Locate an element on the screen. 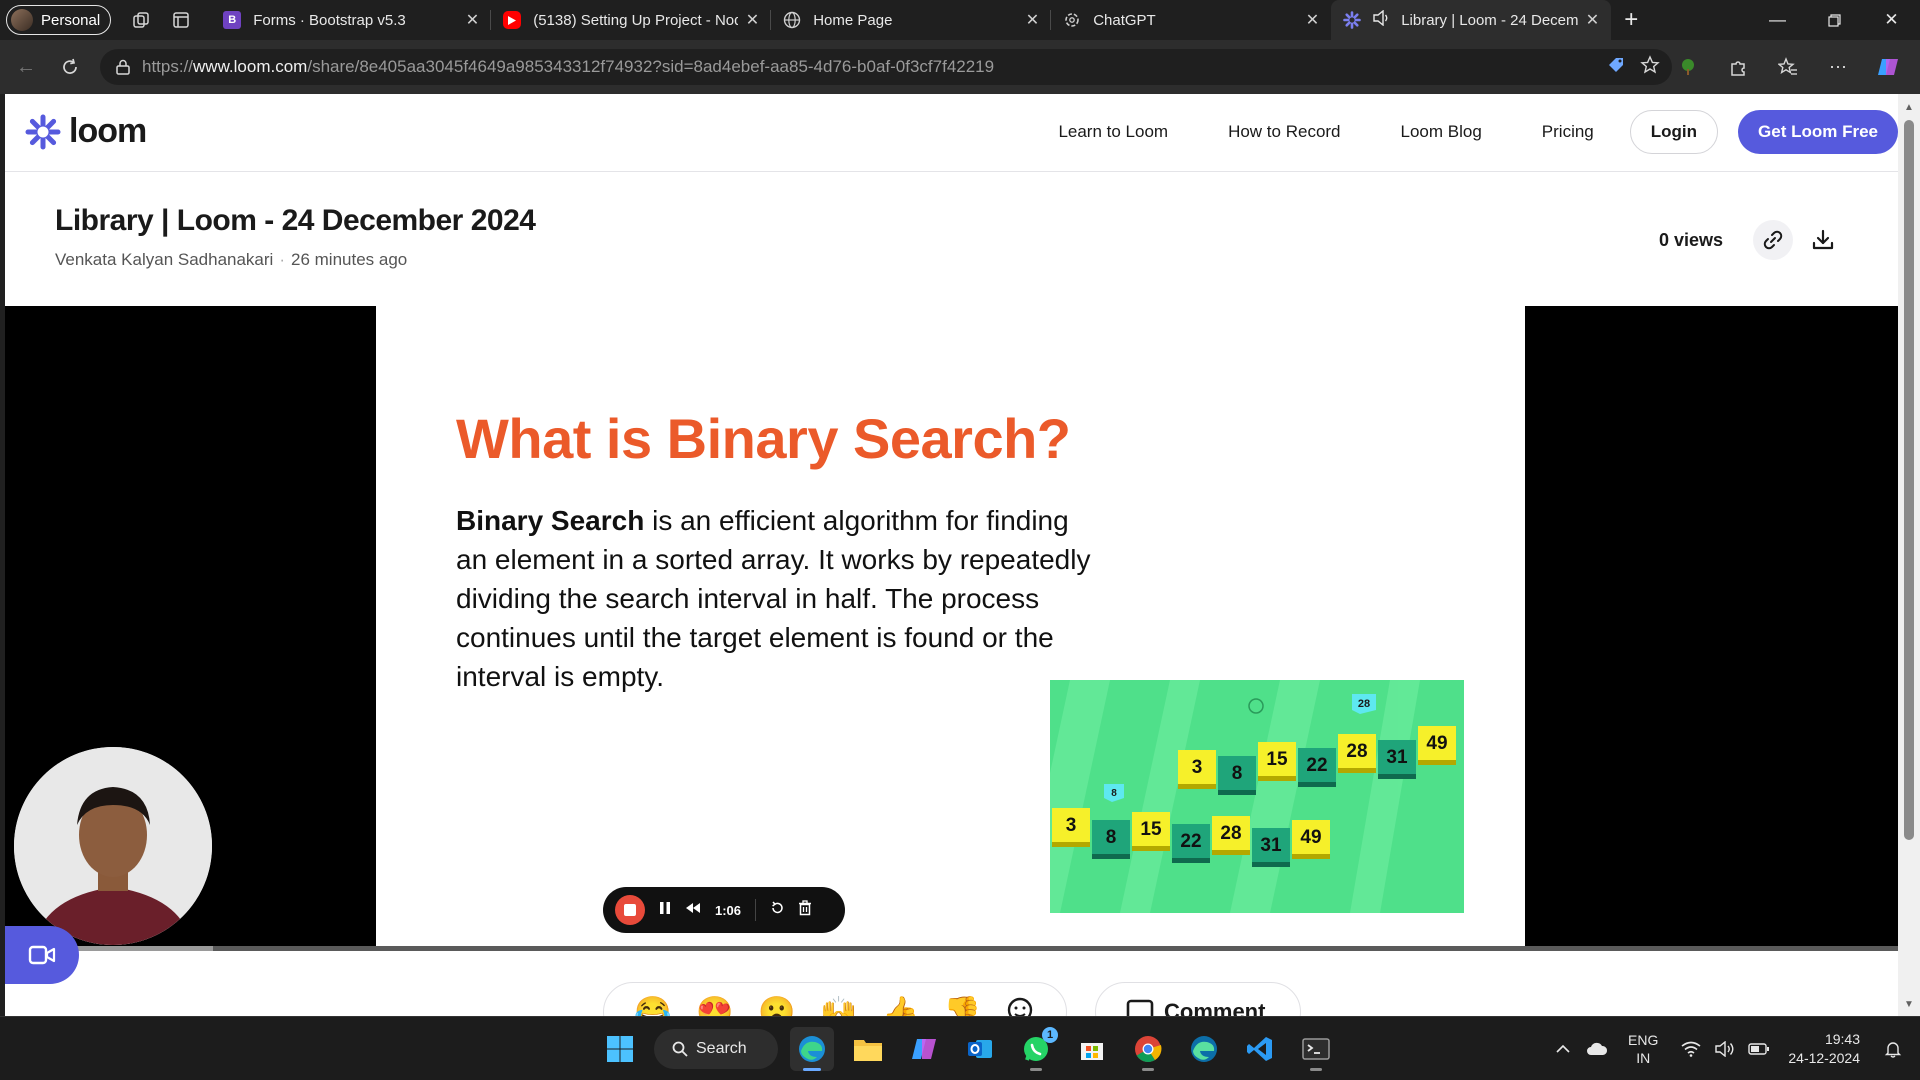 The image size is (1920, 1080). reload-icon is located at coordinates (70, 67).